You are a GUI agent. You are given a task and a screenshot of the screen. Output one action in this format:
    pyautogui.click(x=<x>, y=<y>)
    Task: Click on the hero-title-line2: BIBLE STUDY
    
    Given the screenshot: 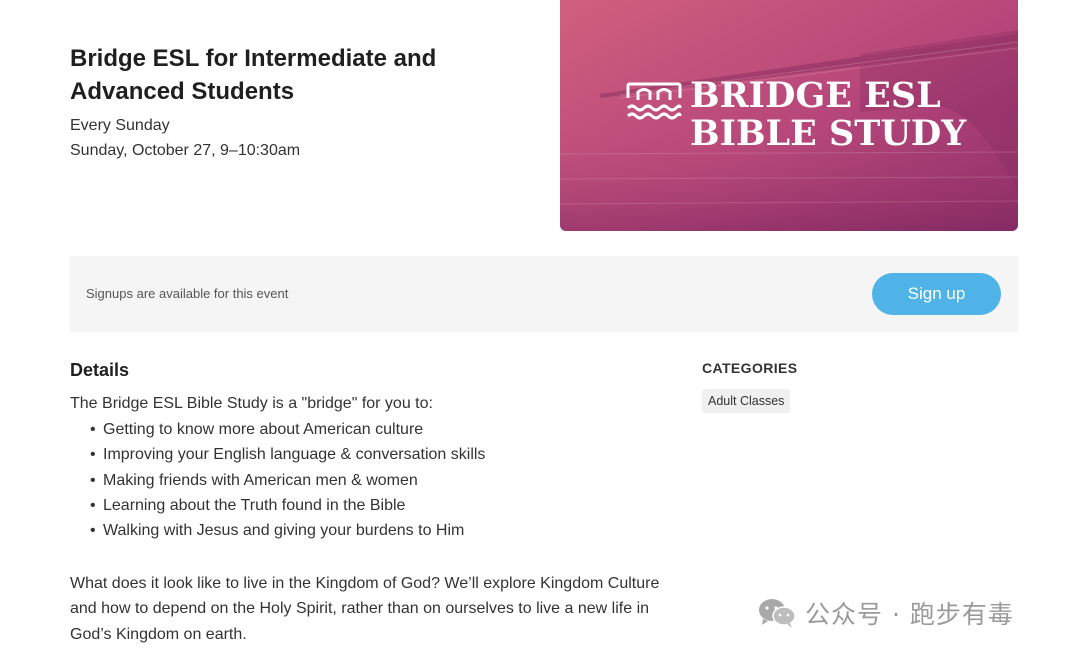 What is the action you would take?
    pyautogui.click(x=828, y=133)
    